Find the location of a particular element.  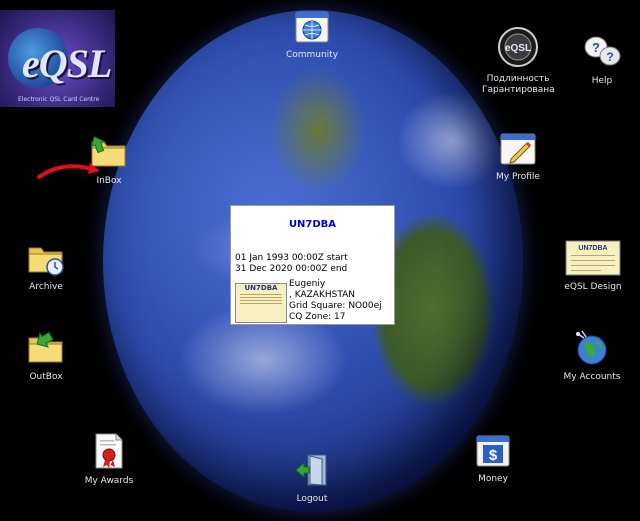

logout-door-icon is located at coordinates (311, 470).